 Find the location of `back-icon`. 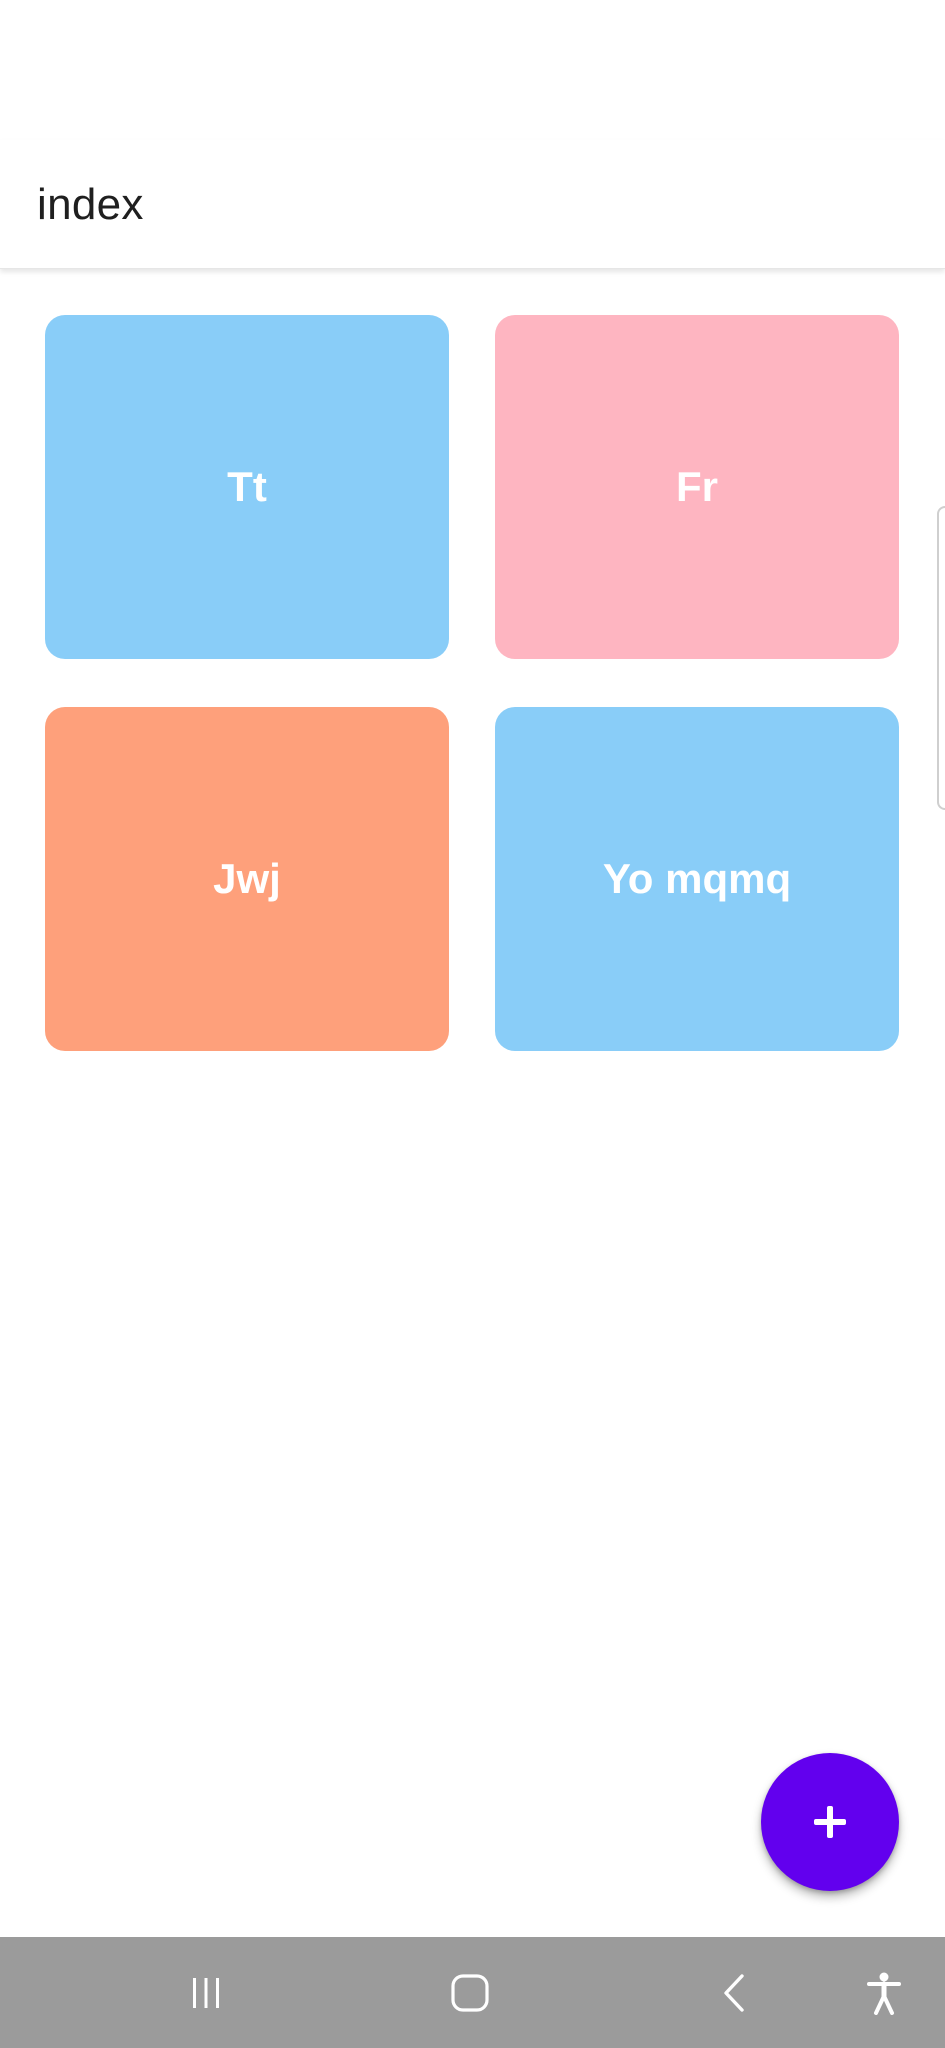

back-icon is located at coordinates (734, 1992).